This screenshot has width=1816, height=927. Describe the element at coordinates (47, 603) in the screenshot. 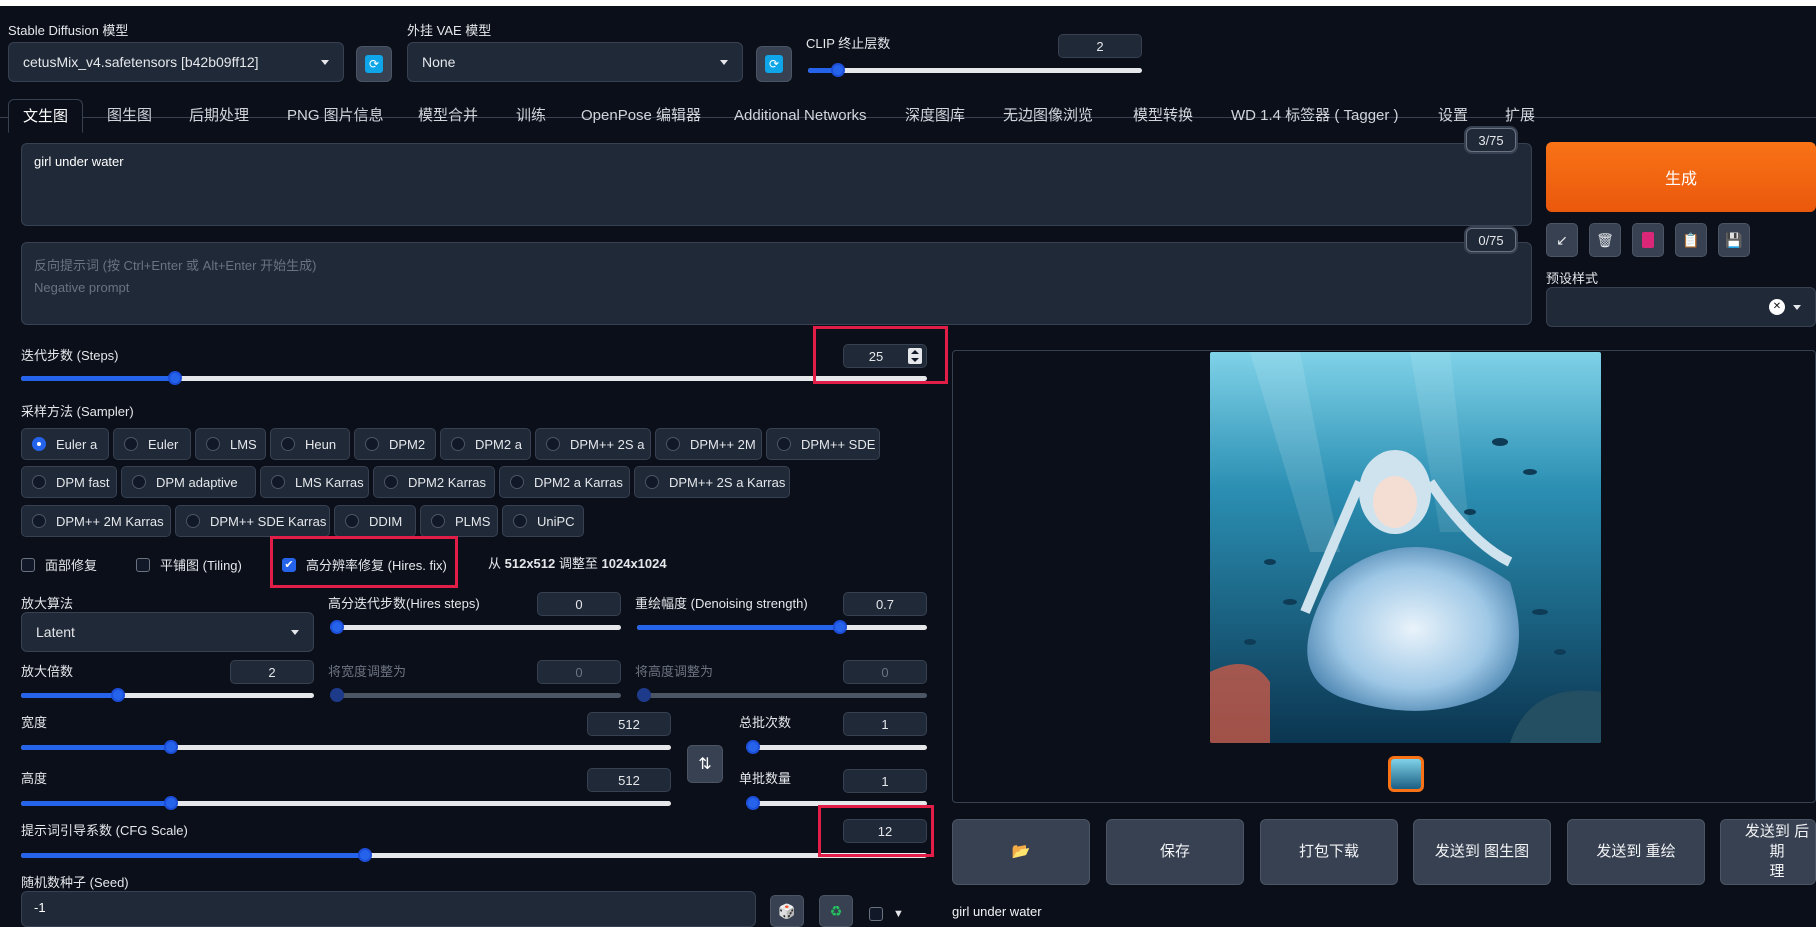

I see `upscaler-label: 放大算法` at that location.